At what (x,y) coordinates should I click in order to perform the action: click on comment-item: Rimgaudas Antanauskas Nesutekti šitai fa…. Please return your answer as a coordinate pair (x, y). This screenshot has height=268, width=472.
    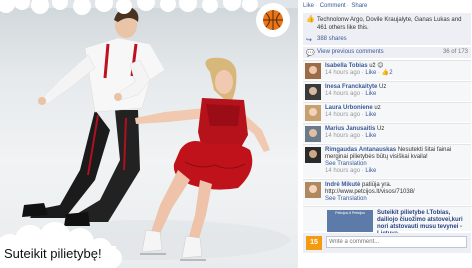
    Looking at the image, I should click on (387, 161).